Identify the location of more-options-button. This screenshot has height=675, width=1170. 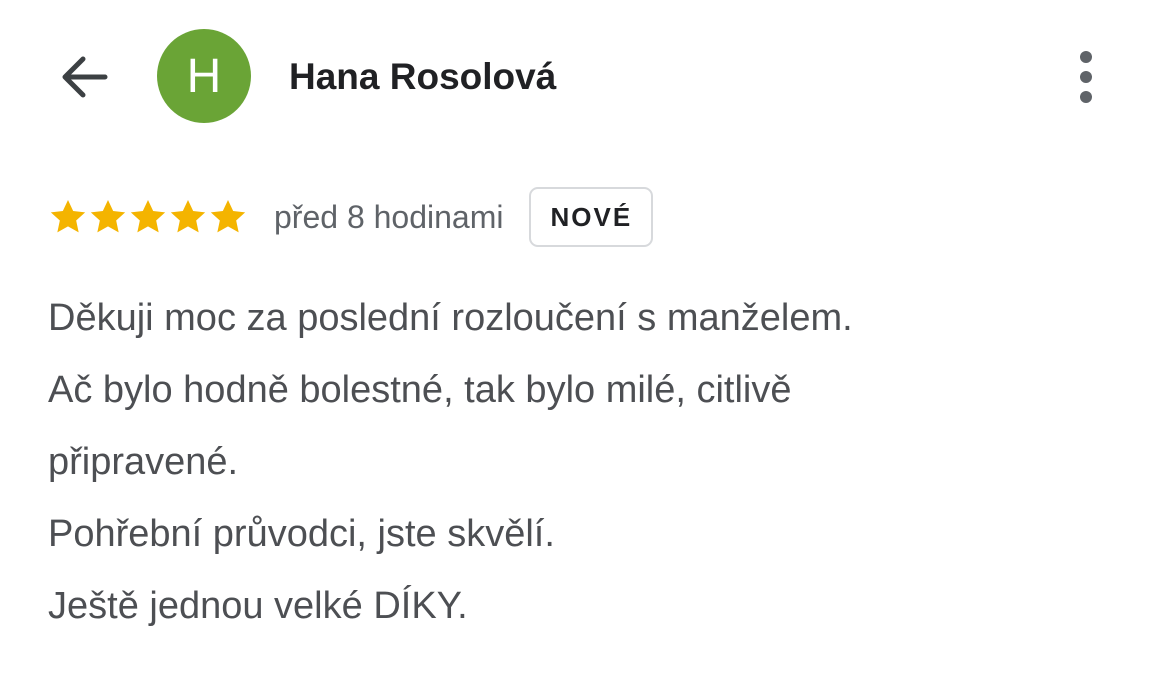
(1086, 77).